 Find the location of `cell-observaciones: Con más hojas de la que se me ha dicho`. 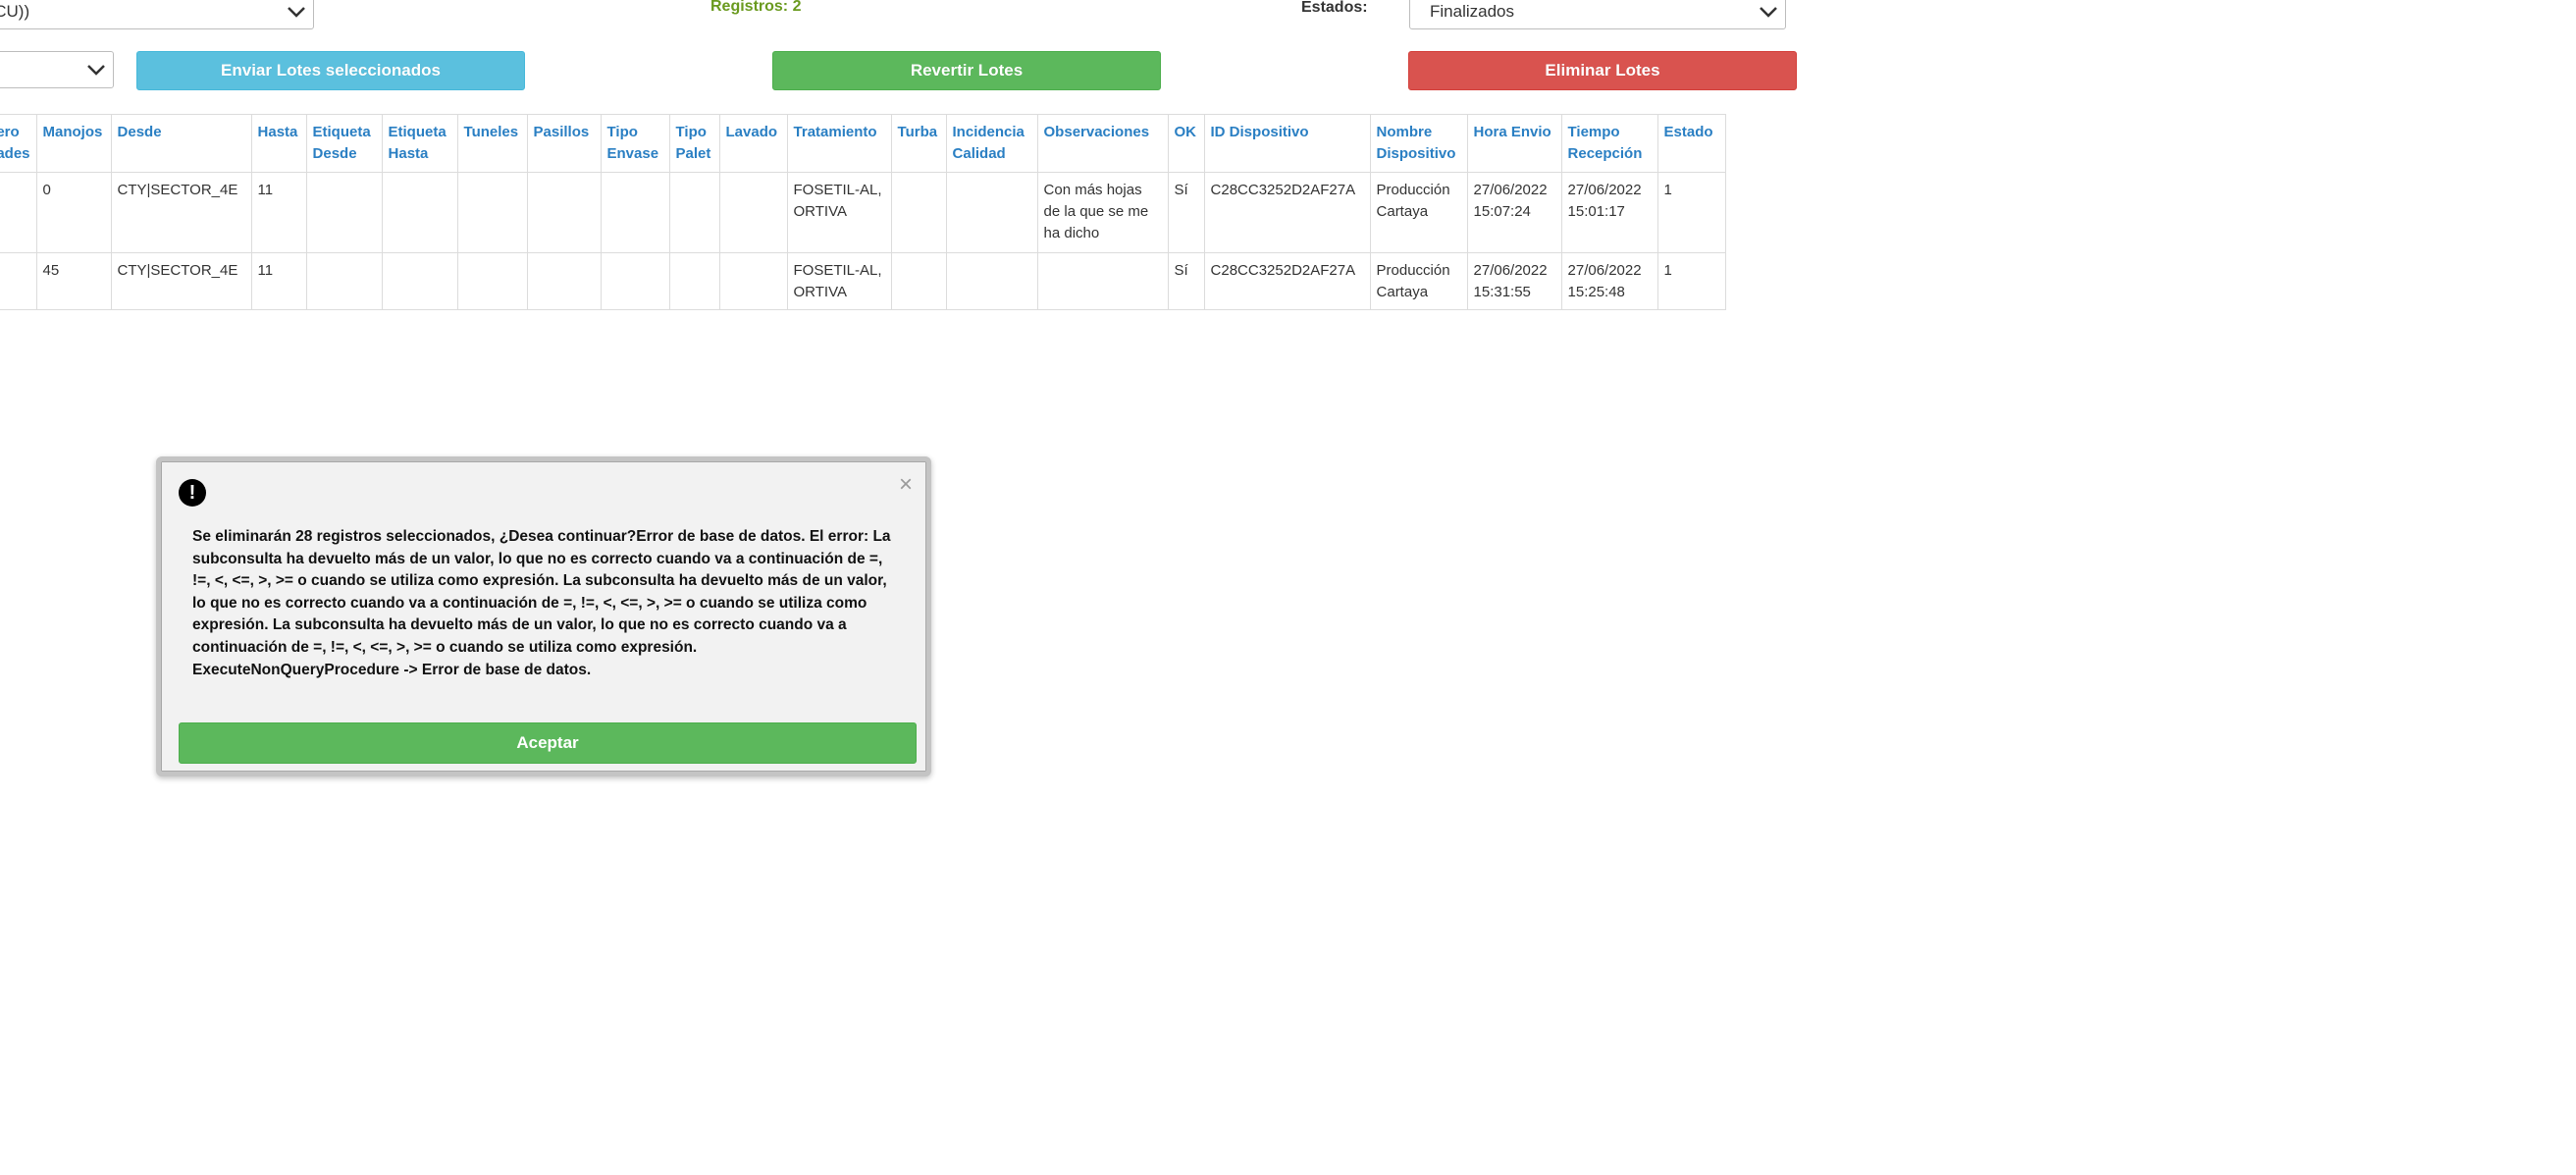

cell-observaciones: Con más hojas de la que se me ha dicho is located at coordinates (1102, 212).